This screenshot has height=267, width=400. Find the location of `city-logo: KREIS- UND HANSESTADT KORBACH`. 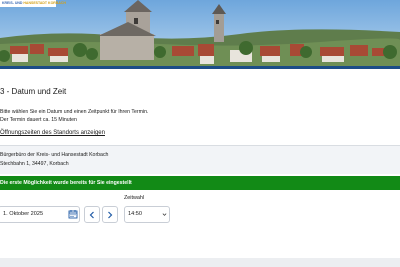

city-logo: KREIS- UND HANSESTADT KORBACH is located at coordinates (34, 3).